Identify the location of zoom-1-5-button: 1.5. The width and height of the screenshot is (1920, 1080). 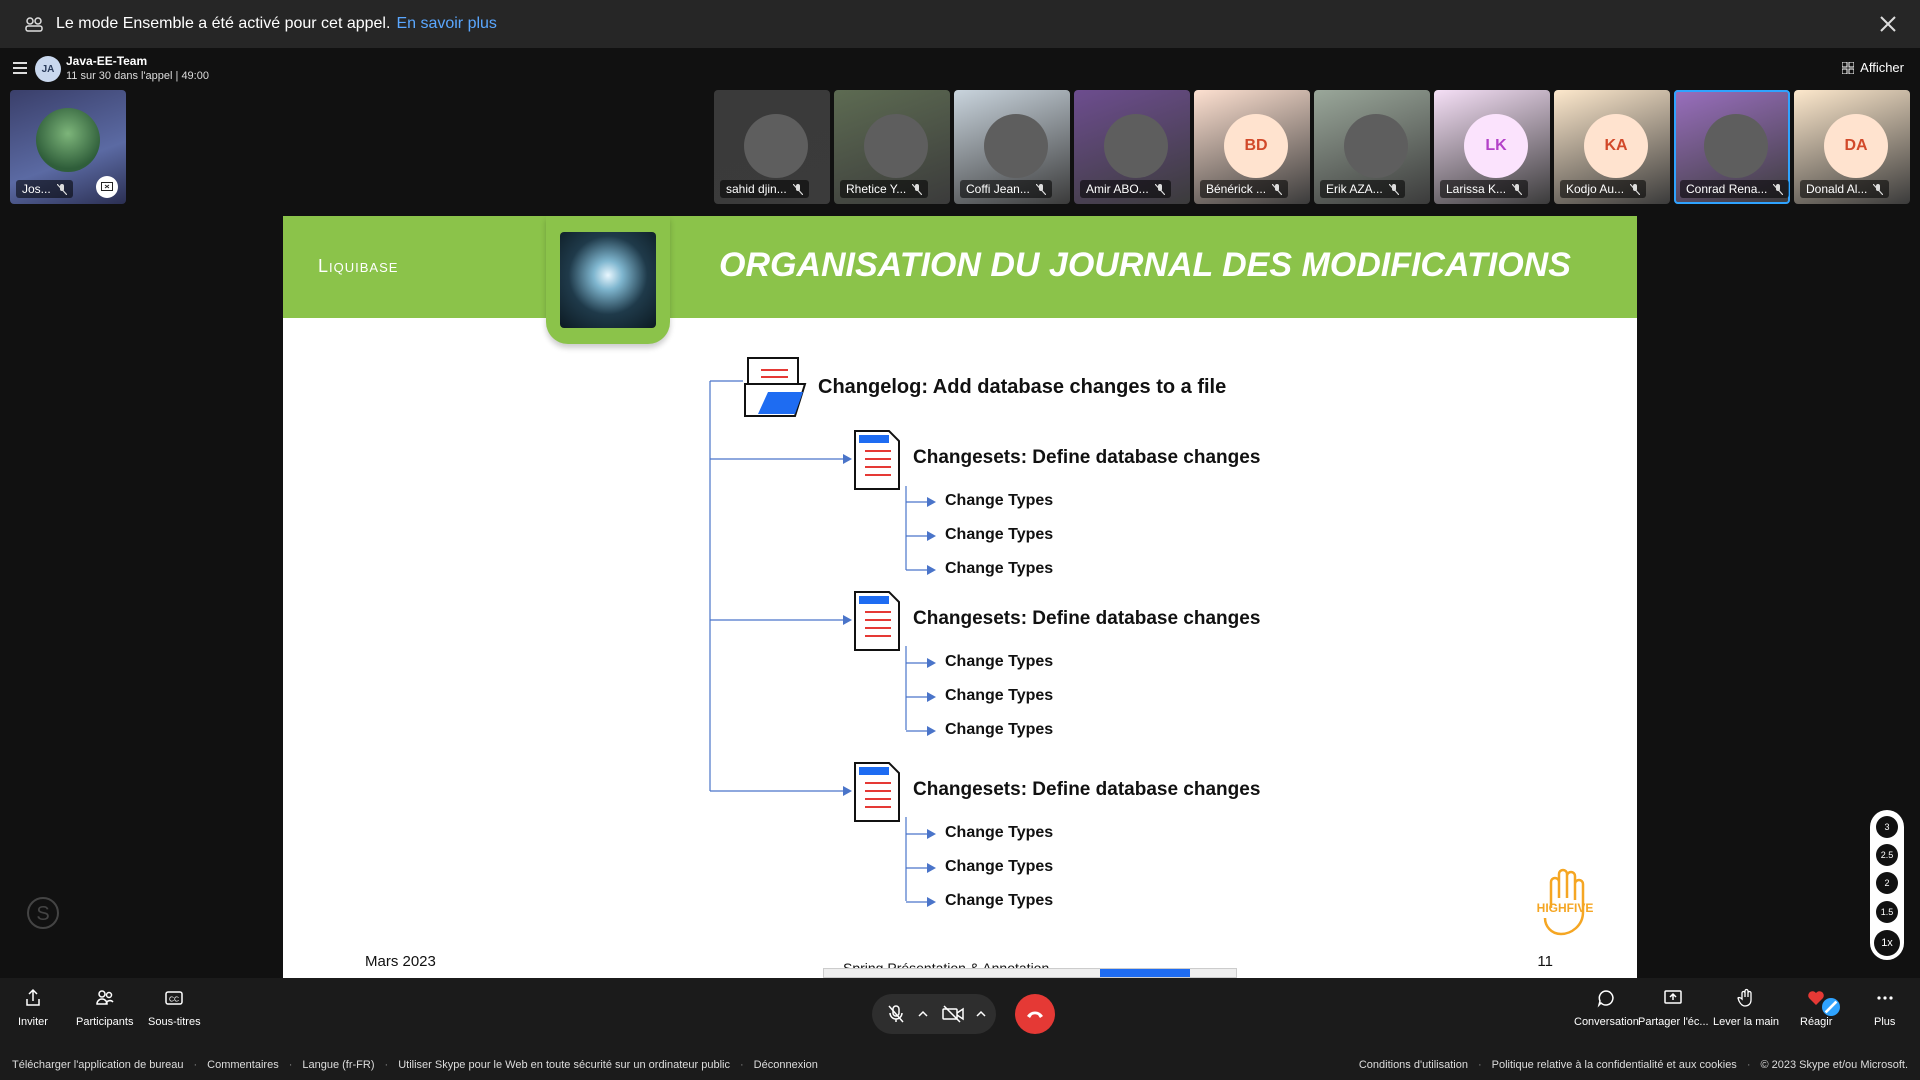
(1887, 912).